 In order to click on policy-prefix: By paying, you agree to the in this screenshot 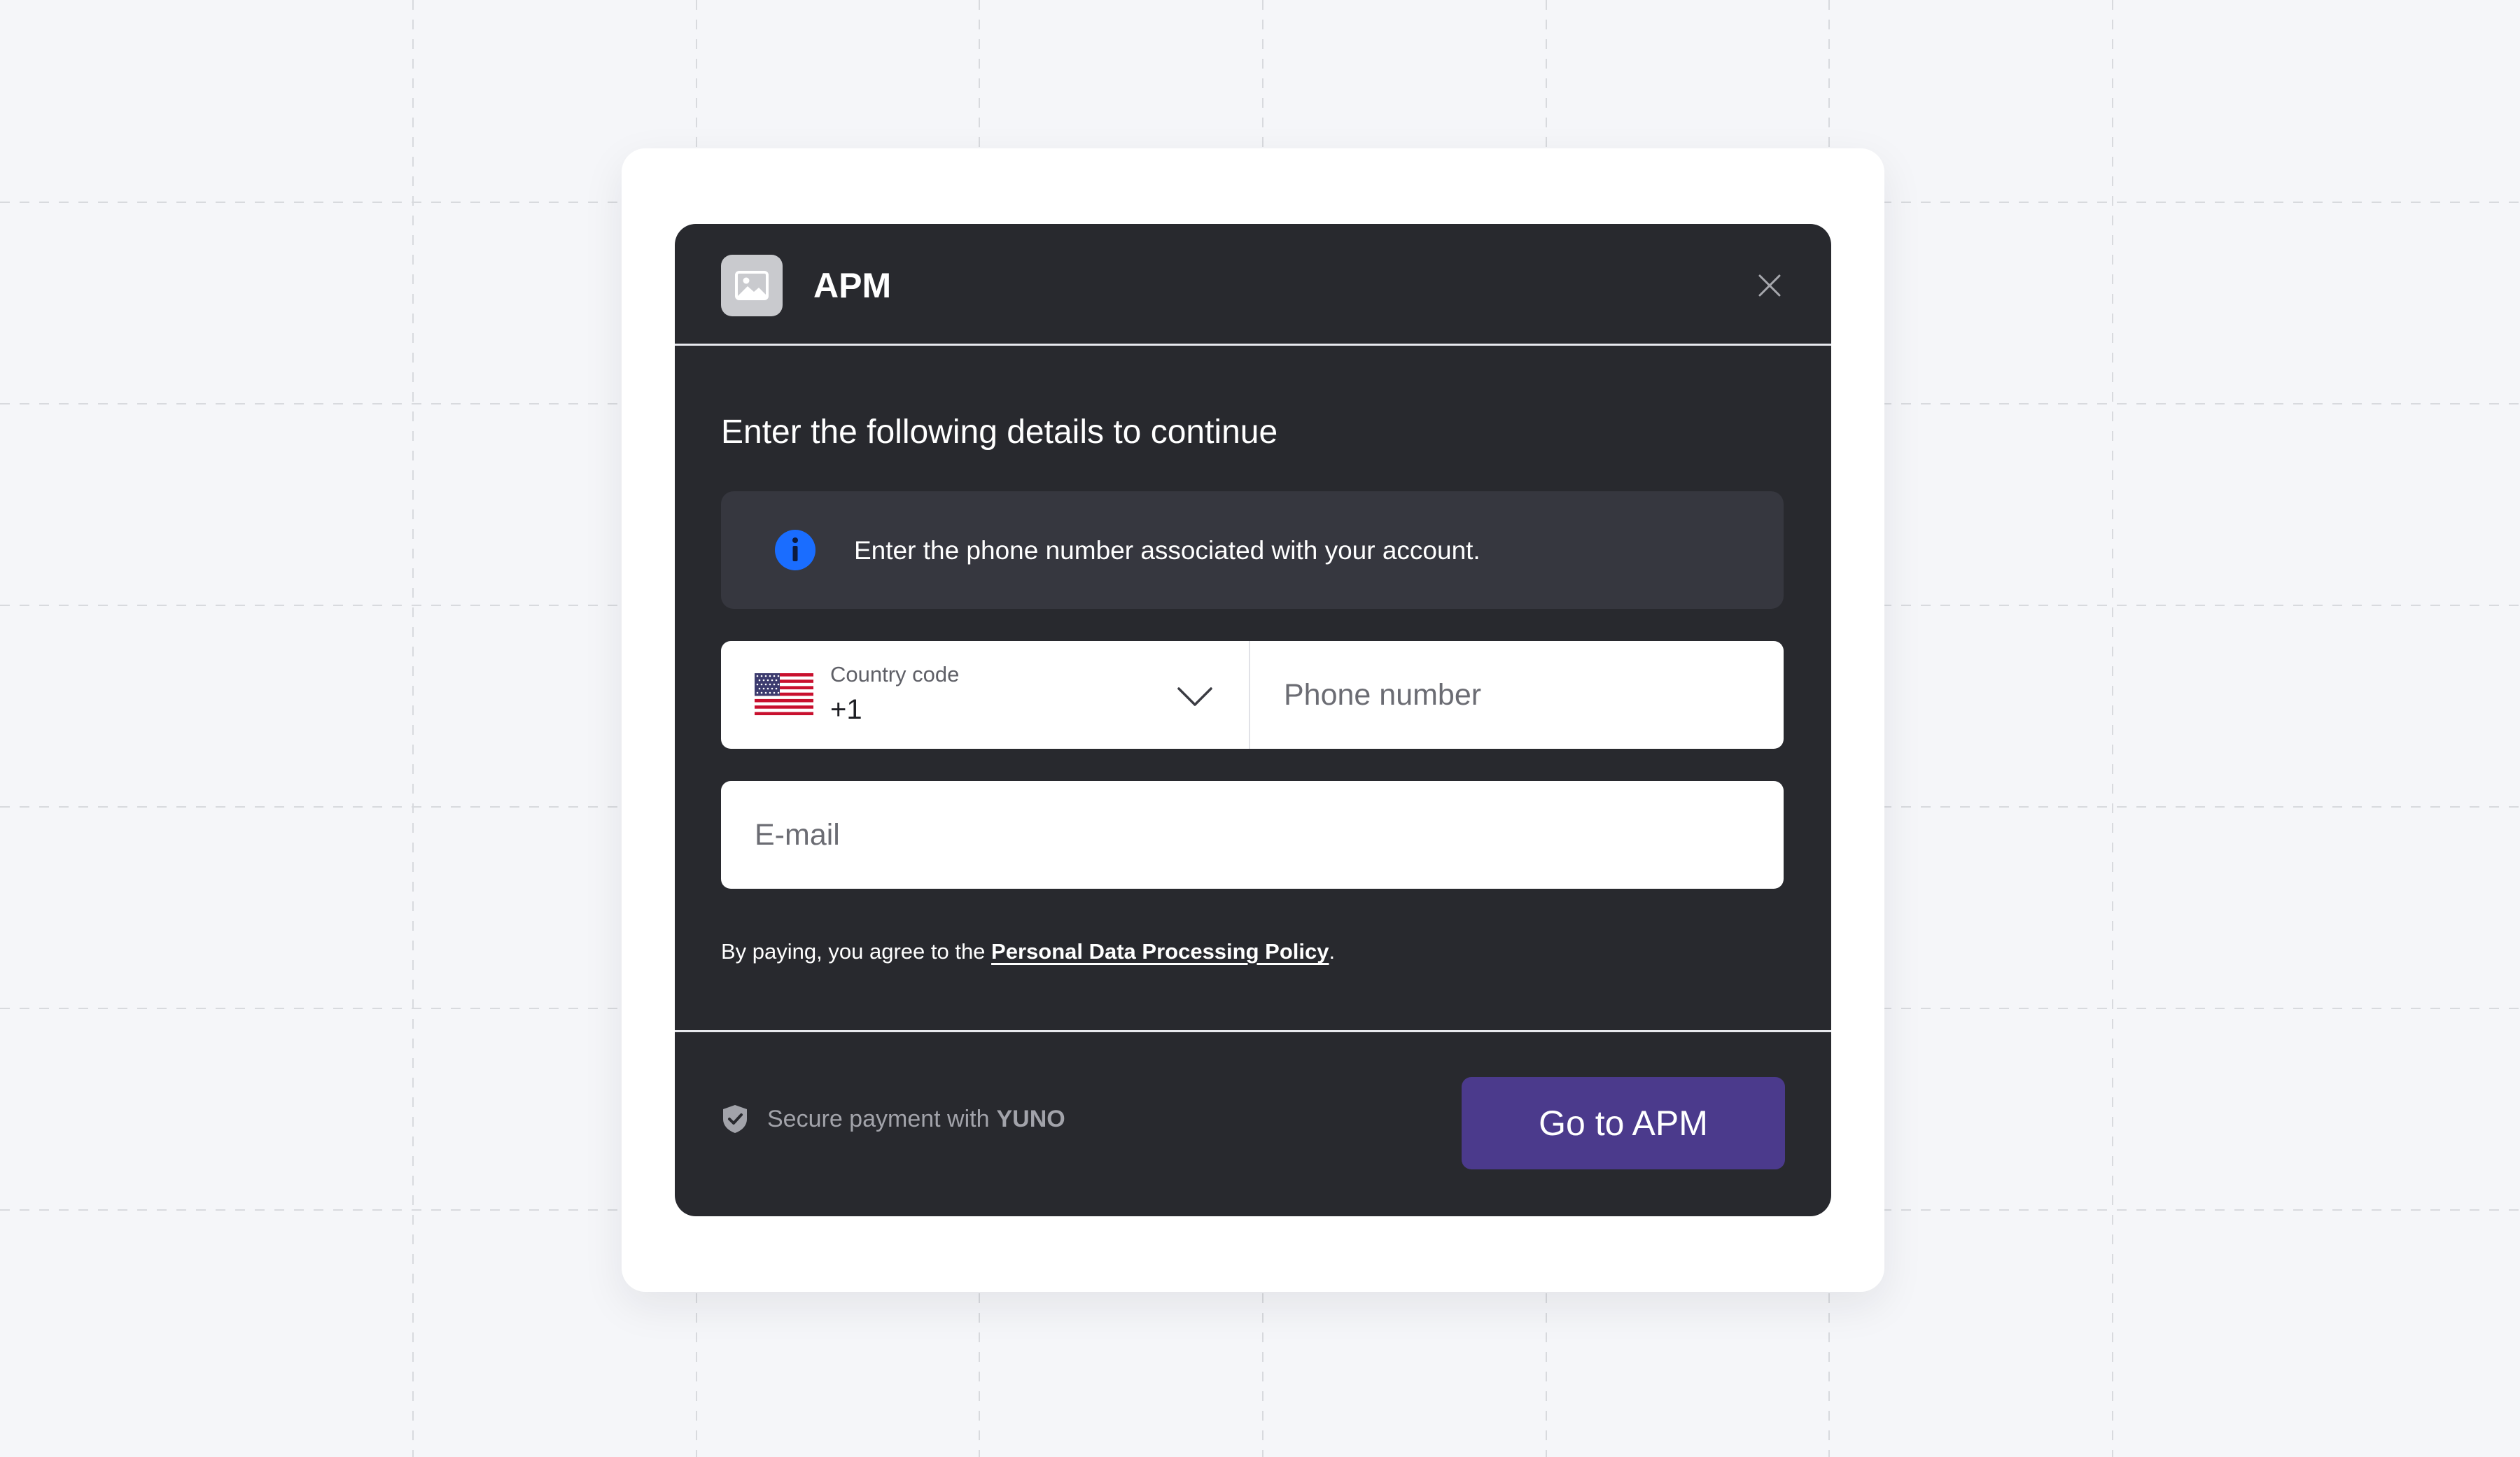, I will do `click(856, 951)`.